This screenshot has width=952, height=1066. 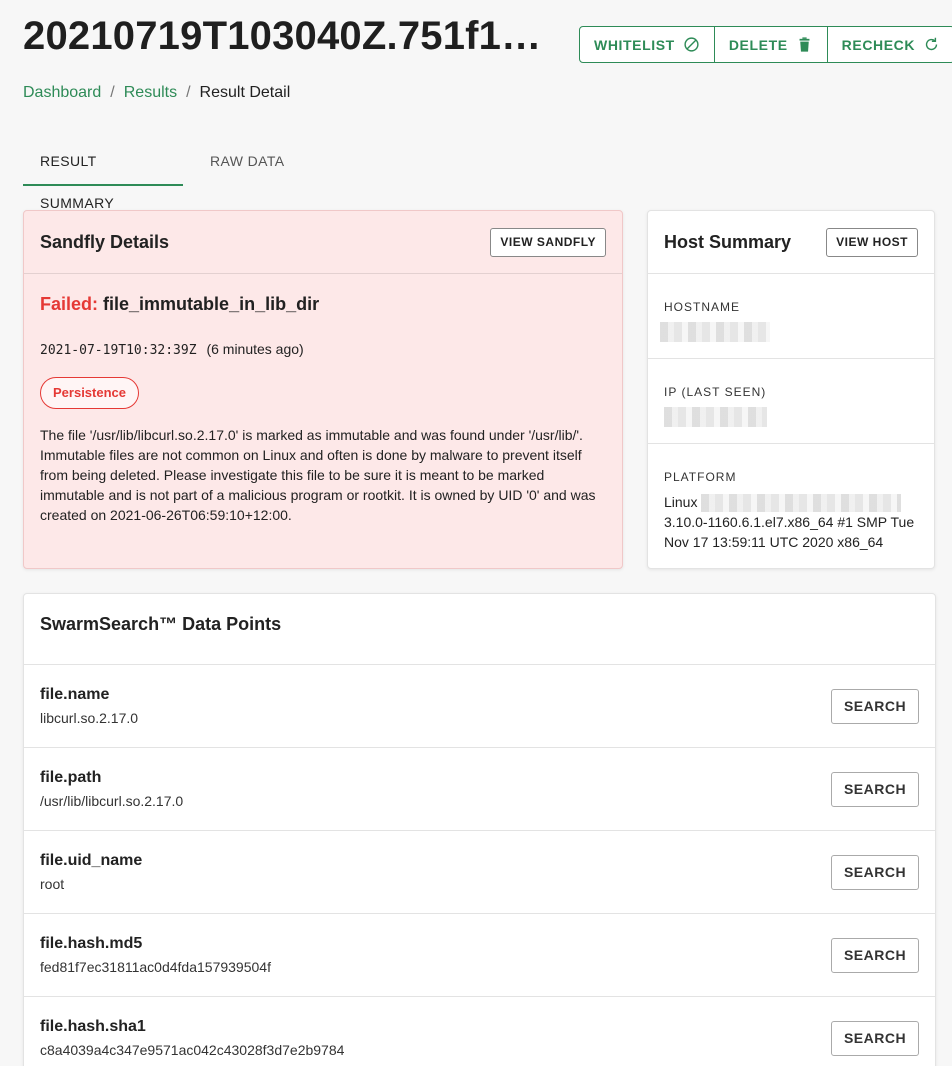 I want to click on tab-bar: RESULT SUMMARY RAW DATA, so click(x=162, y=175).